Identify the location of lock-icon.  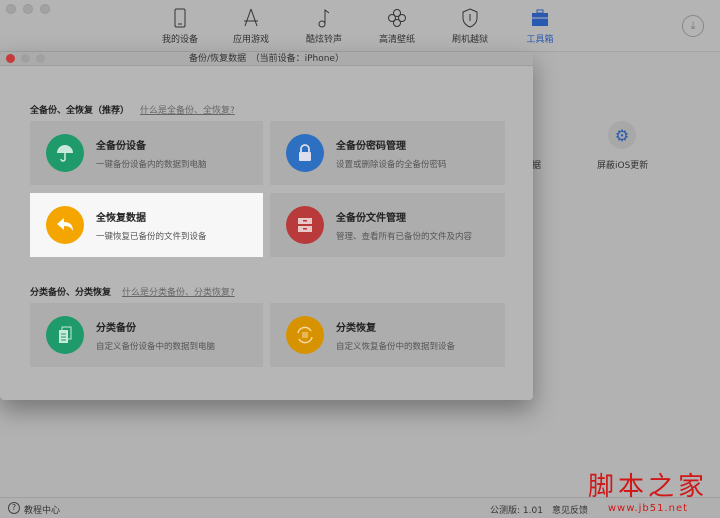
(305, 153).